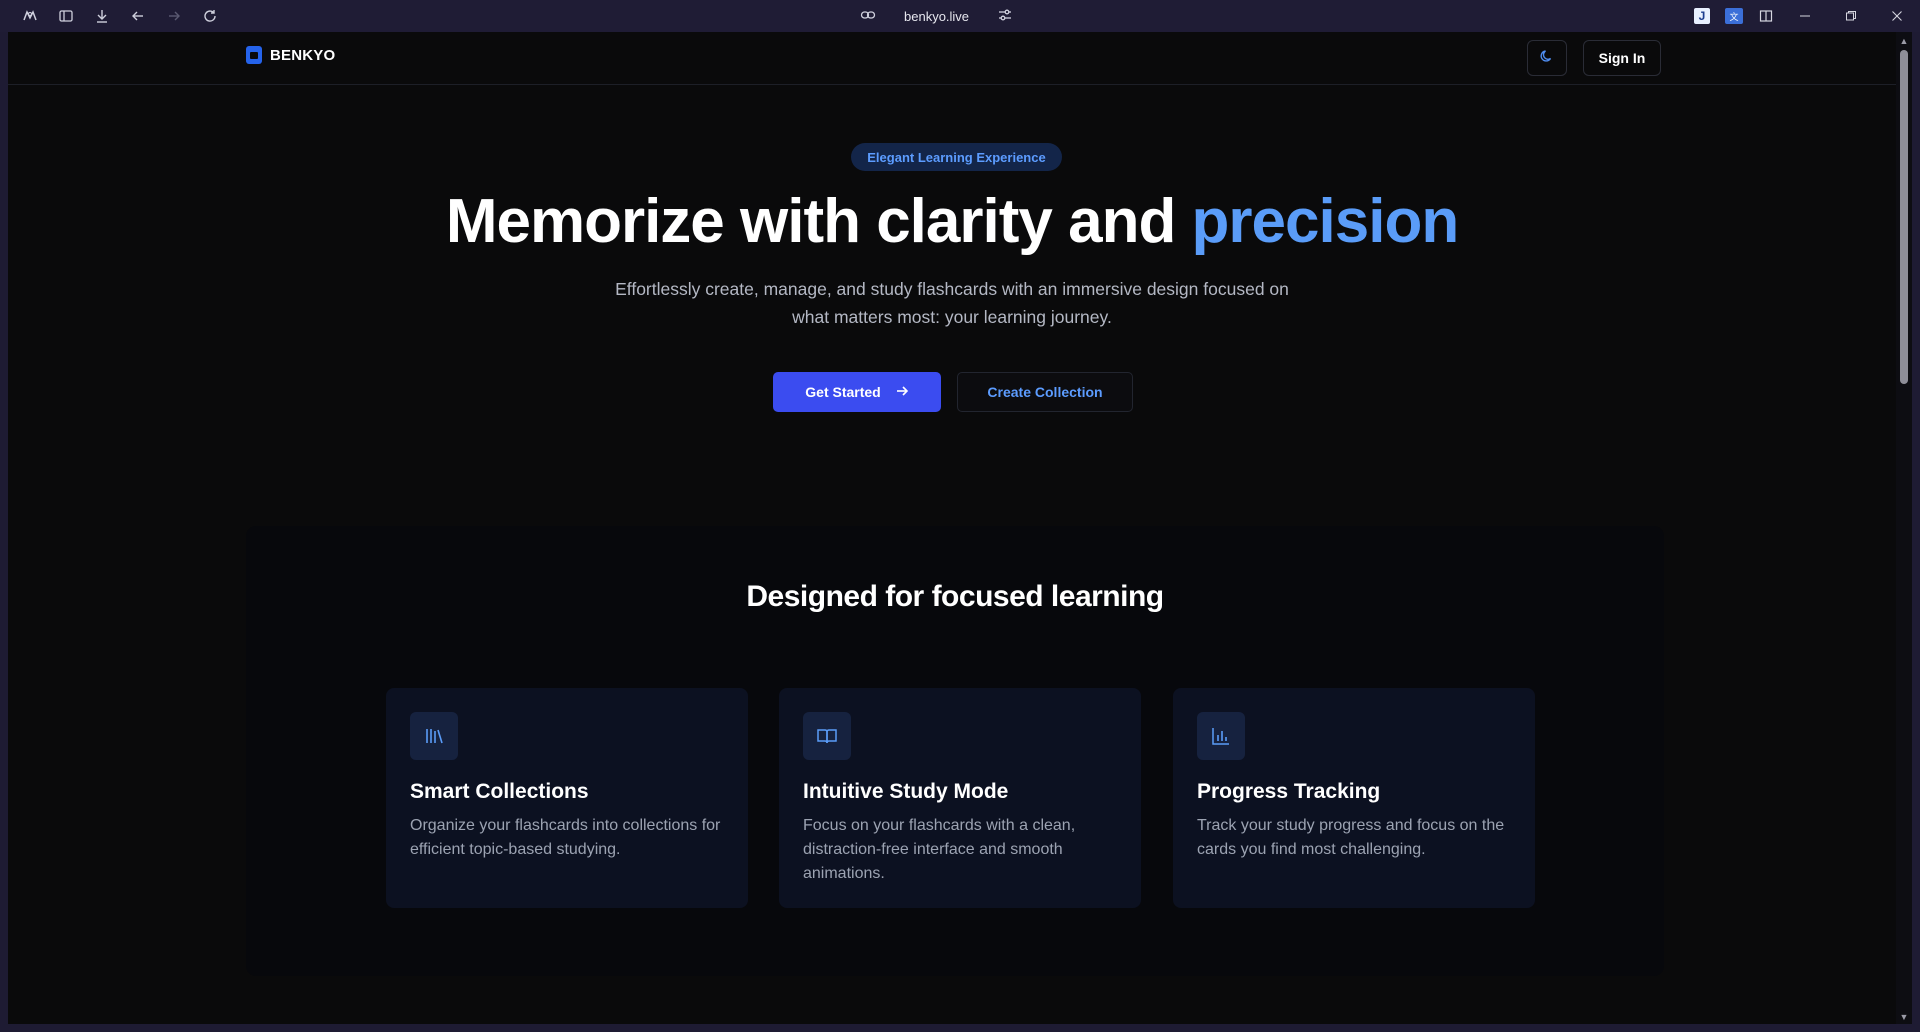 Image resolution: width=1920 pixels, height=1032 pixels. What do you see at coordinates (843, 392) in the screenshot?
I see `get-started-label: Get Started` at bounding box center [843, 392].